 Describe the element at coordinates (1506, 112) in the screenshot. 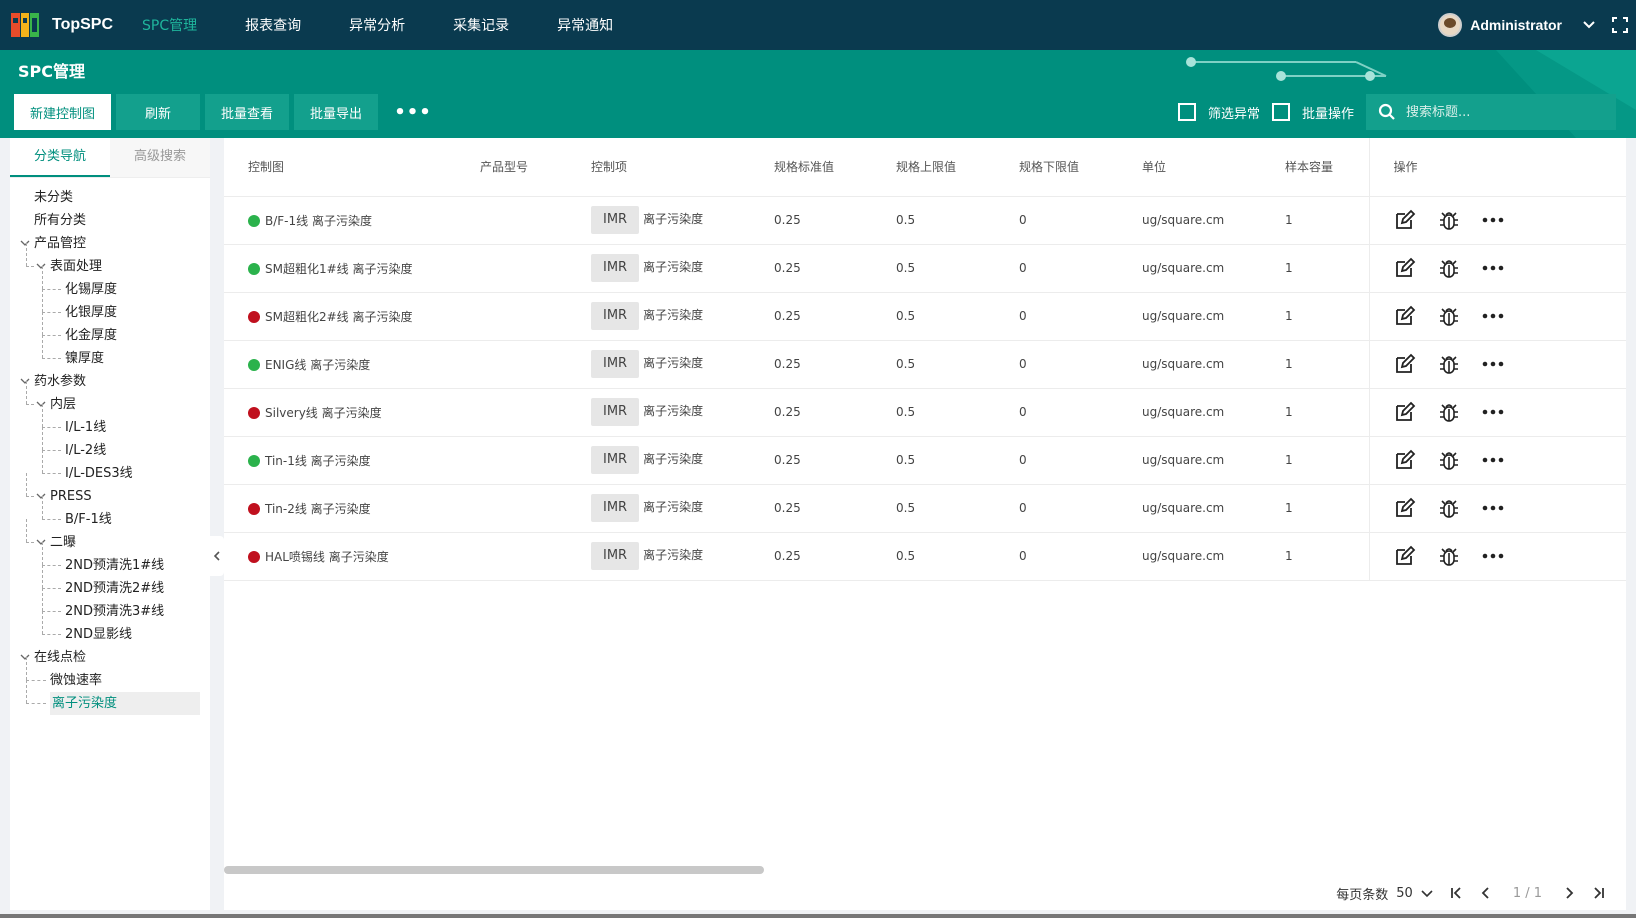

I see `search-input` at that location.